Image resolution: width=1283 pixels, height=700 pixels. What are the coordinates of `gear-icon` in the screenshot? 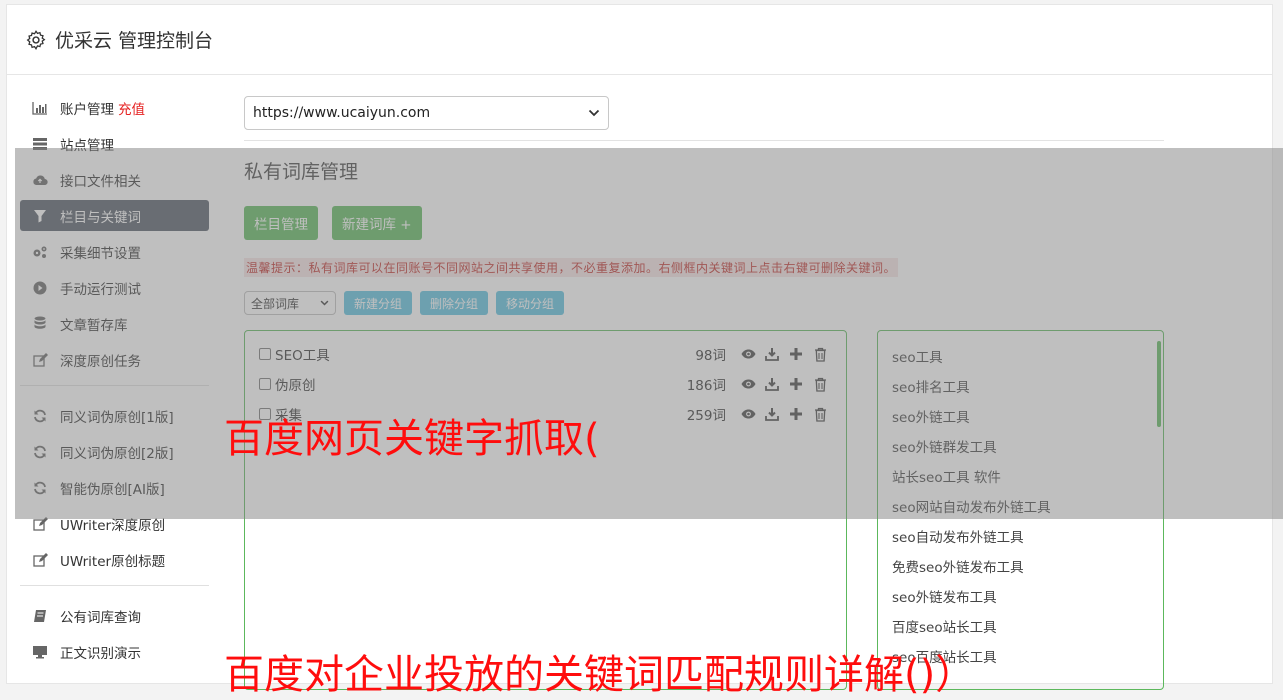 It's located at (36, 39).